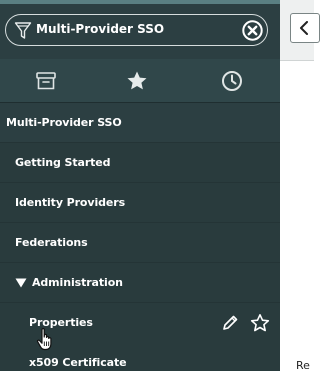 This screenshot has width=320, height=372. Describe the element at coordinates (260, 323) in the screenshot. I see `favorite-star-icon` at that location.